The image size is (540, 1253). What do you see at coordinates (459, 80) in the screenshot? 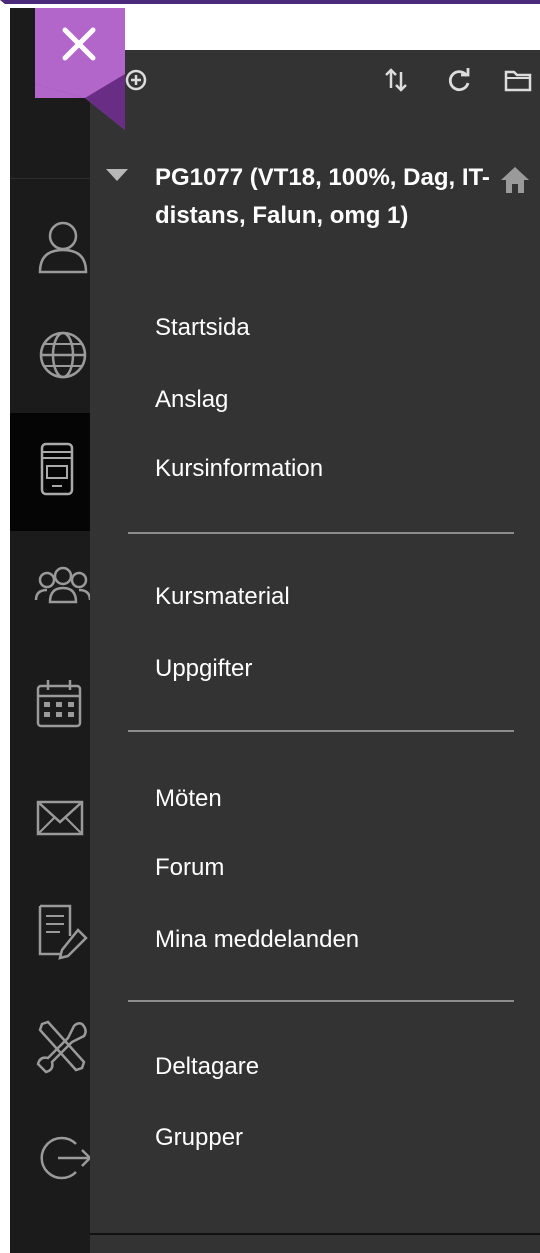
I see `refresh-icon` at bounding box center [459, 80].